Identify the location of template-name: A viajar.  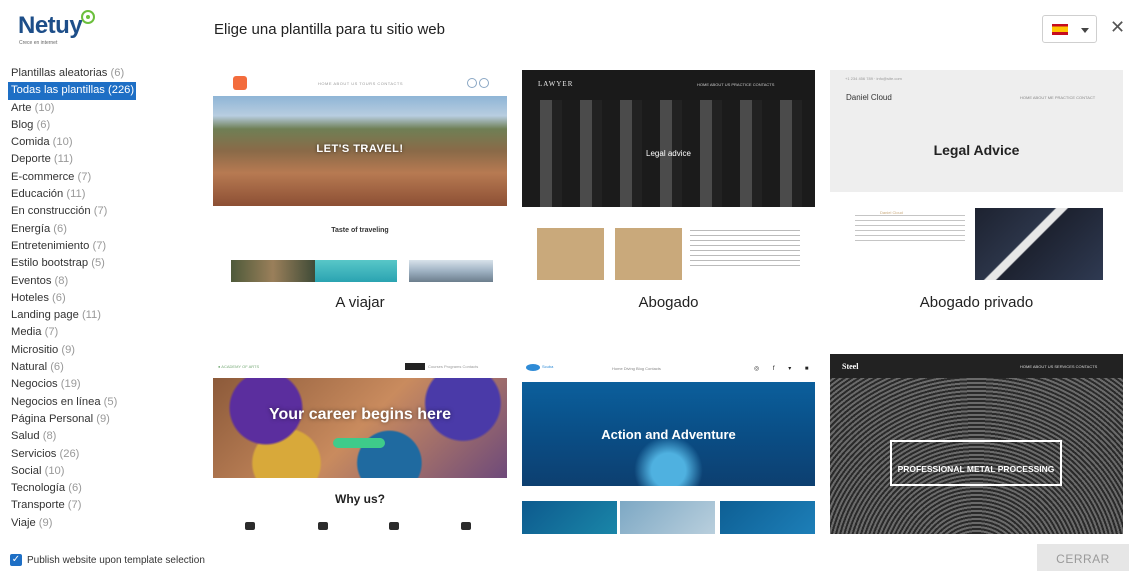
(360, 302).